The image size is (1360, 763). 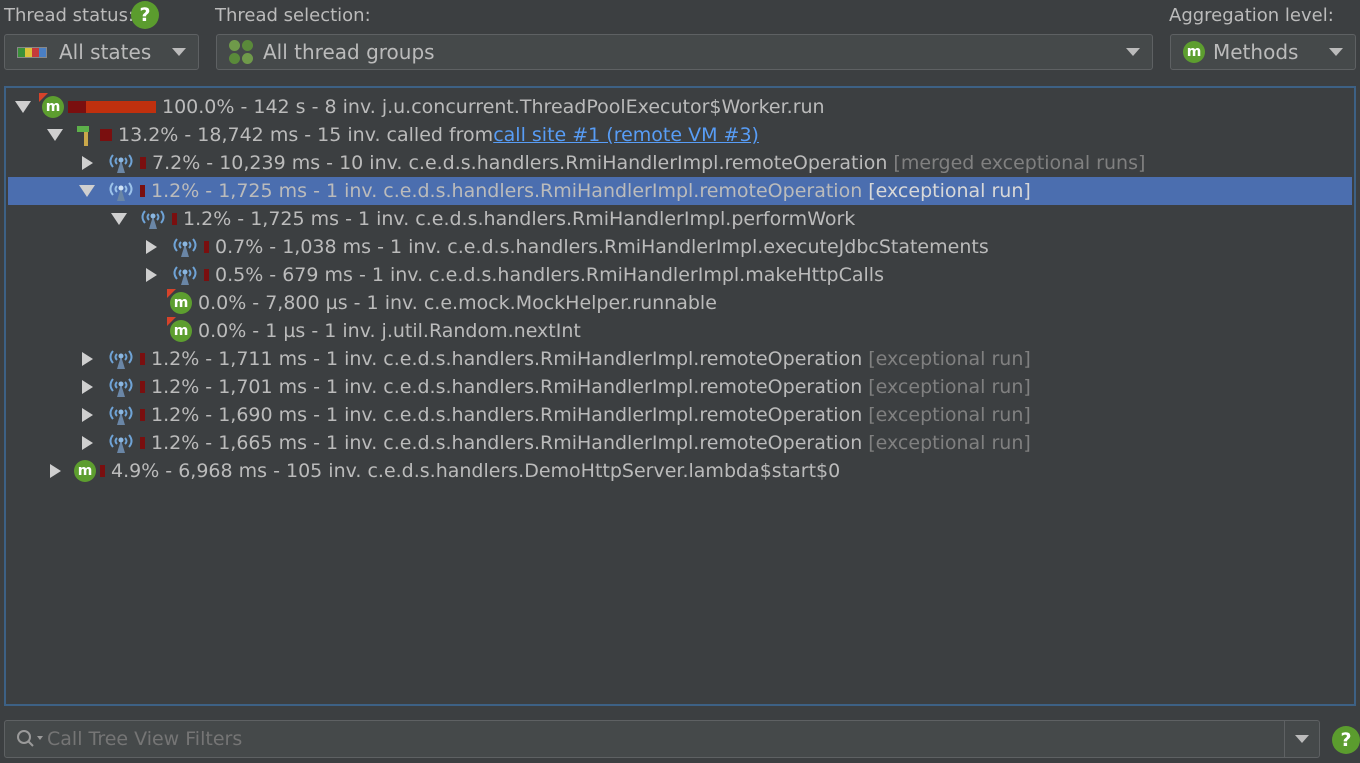 I want to click on call-tree-filter, so click(x=662, y=739).